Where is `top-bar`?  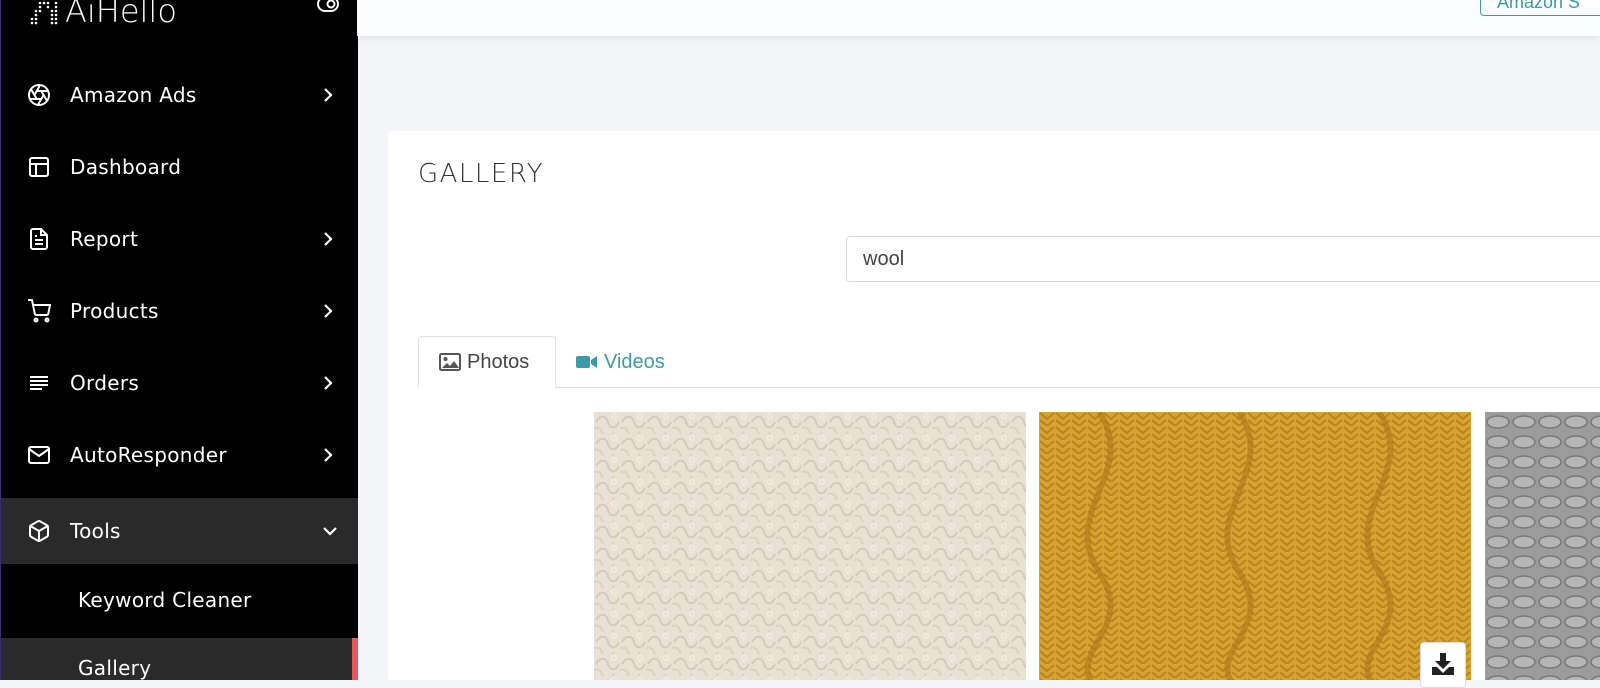
top-bar is located at coordinates (978, 18).